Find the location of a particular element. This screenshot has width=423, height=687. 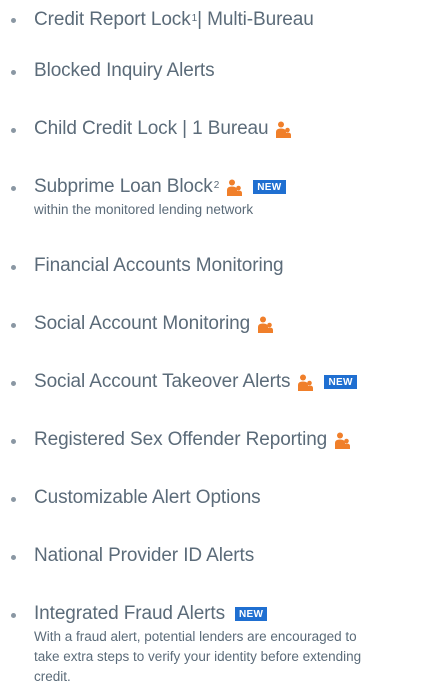

feature-label: Social Account Monitoring is located at coordinates (142, 323).